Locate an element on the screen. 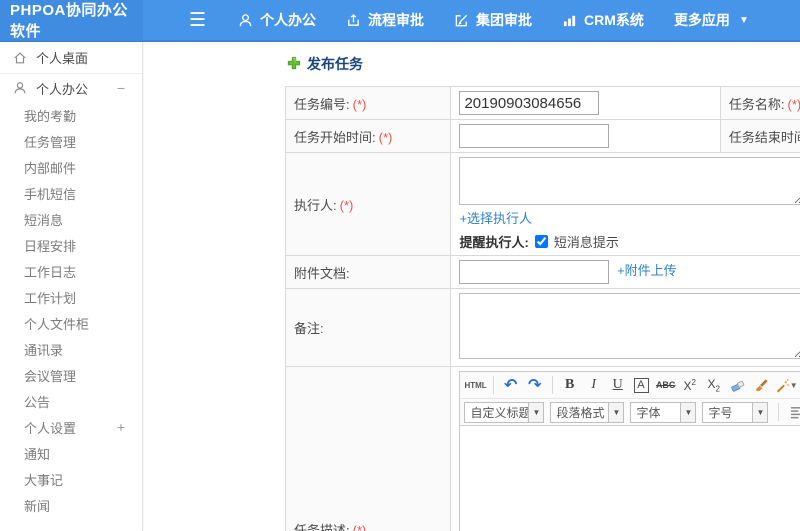  strikethrough-button: ABC is located at coordinates (666, 385).